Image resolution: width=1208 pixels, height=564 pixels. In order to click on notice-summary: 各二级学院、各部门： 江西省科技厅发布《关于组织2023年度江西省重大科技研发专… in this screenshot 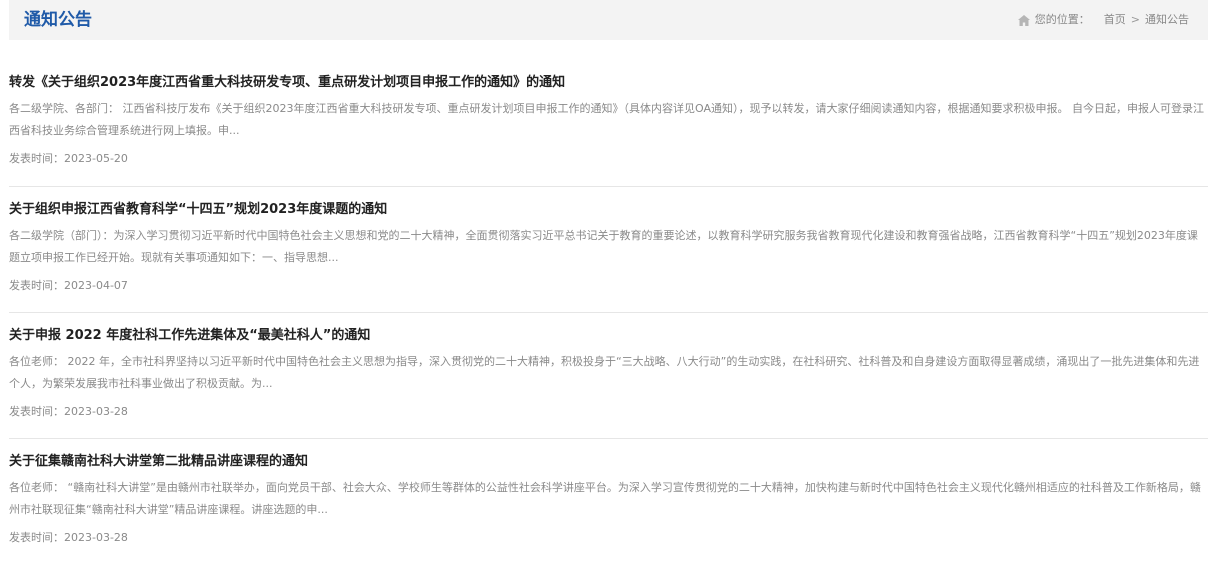, I will do `click(606, 119)`.